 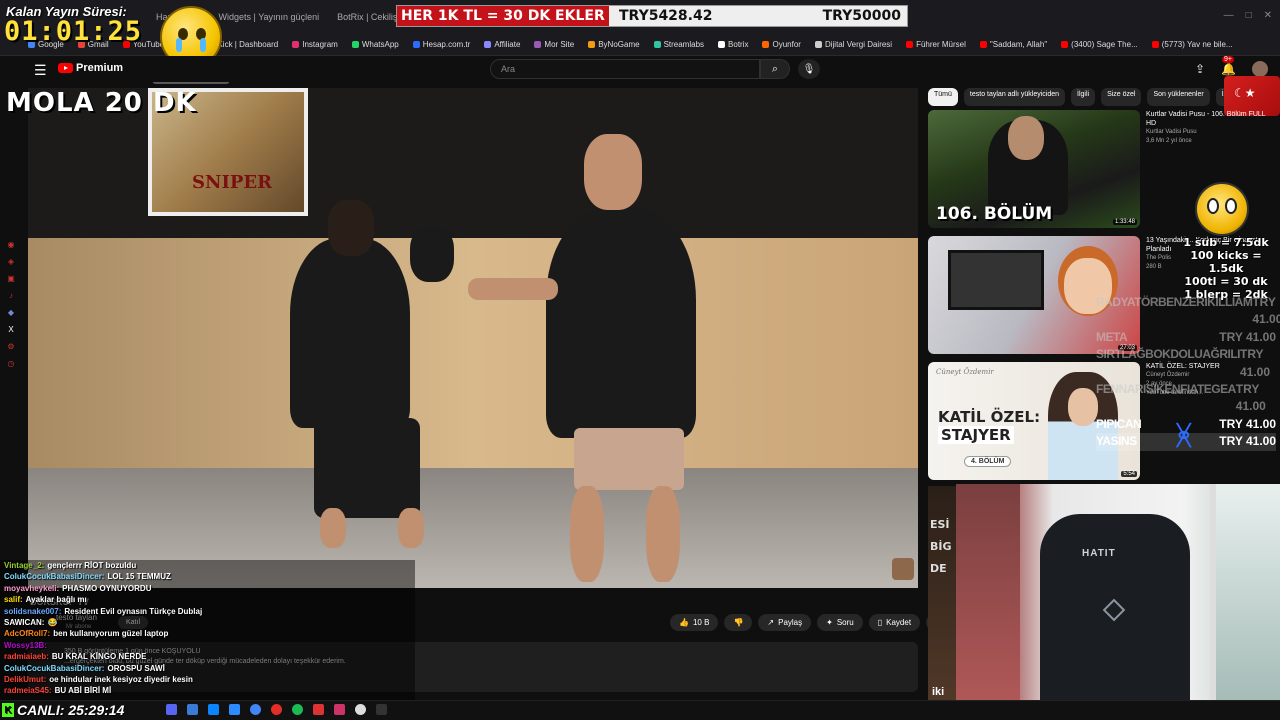 I want to click on youtube-header: ☰ Premium Ara ⌕ 🎙 ⇪ 🔔 9+, so click(x=640, y=69).